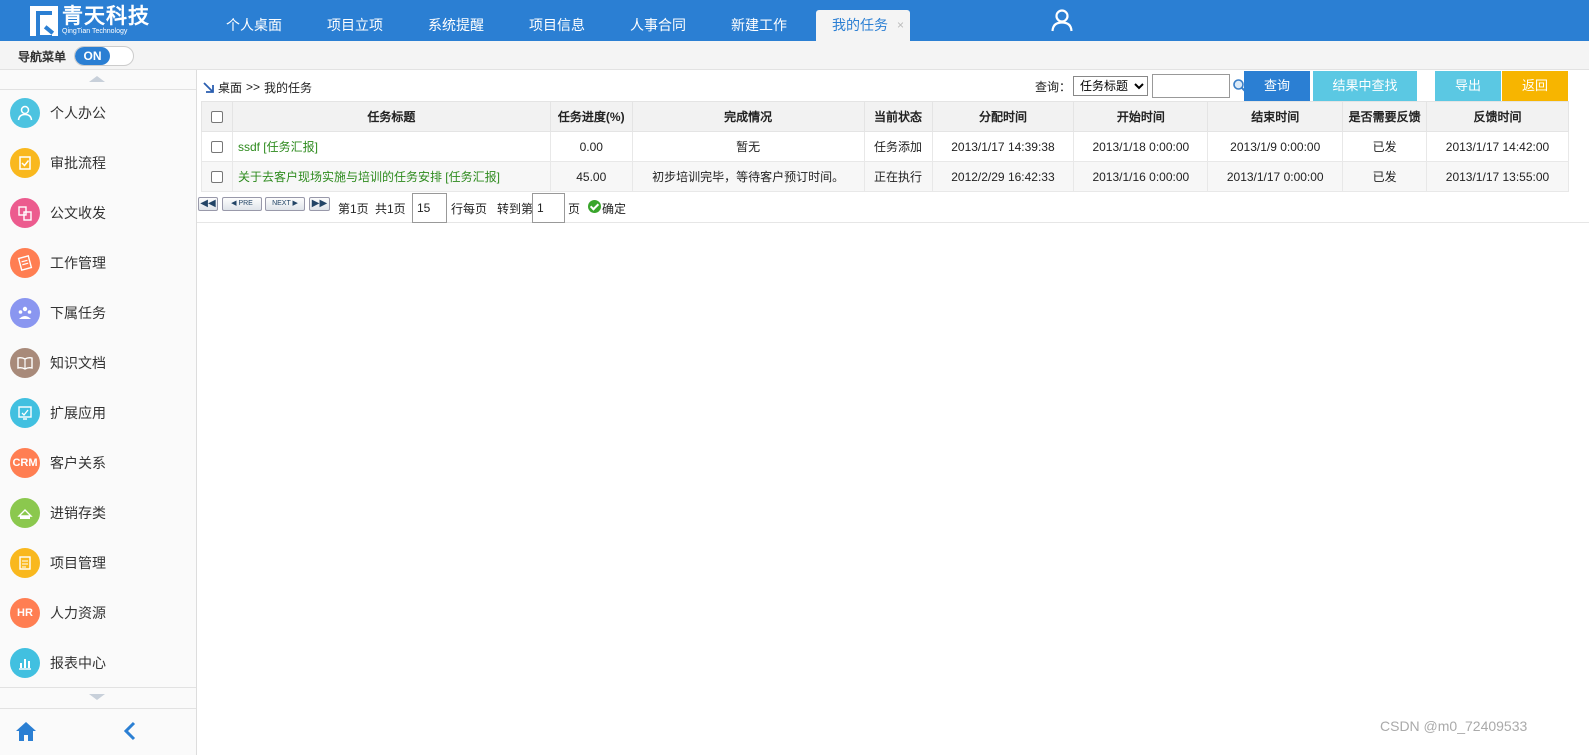 This screenshot has height=755, width=1589. I want to click on task-start-time: 2013/1/18 0:00:00, so click(1141, 146).